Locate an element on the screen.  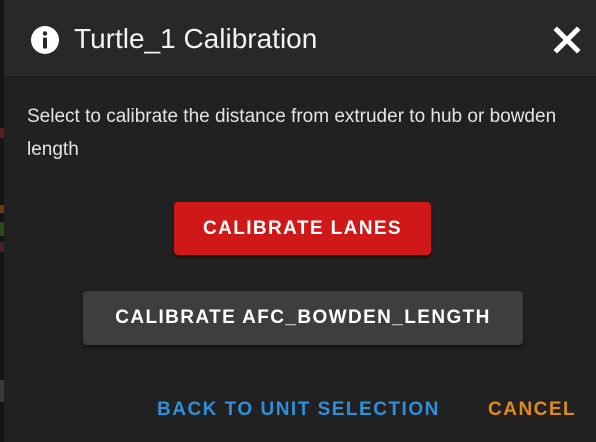
dialog-title: Turtle_1 Calibration is located at coordinates (196, 38).